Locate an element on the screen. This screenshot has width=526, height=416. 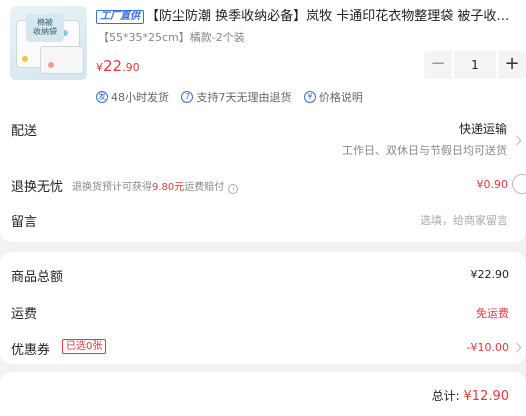
chevron-right-icon is located at coordinates (516, 140).